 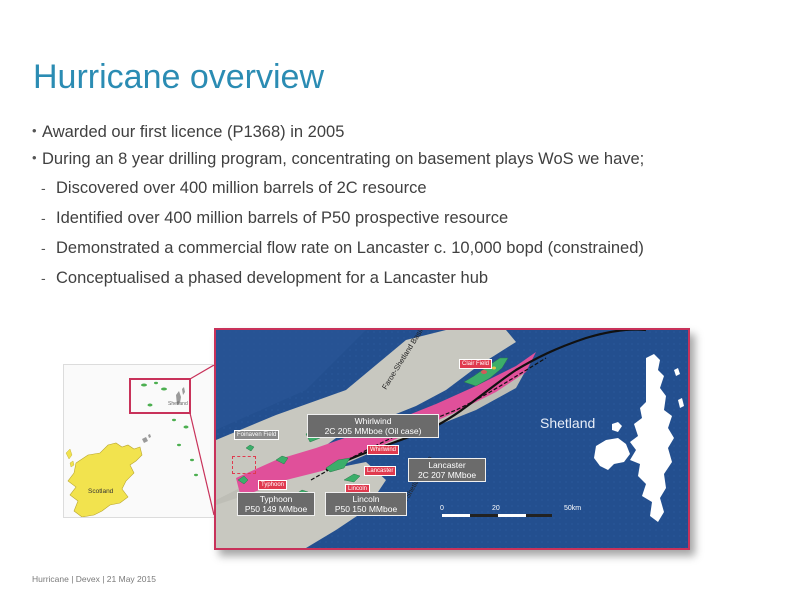 I want to click on typhoon-highlight-box, so click(x=244, y=465).